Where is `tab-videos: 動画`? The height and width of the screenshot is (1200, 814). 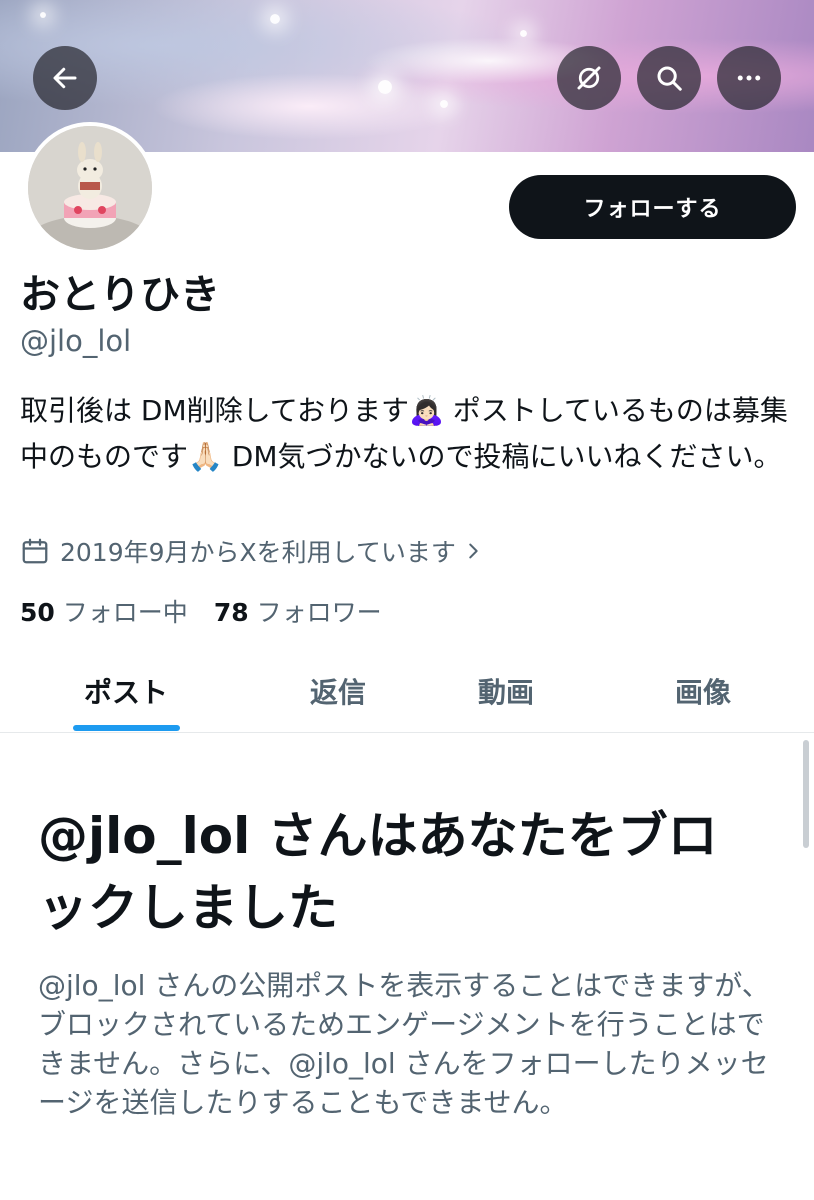
tab-videos: 動画 is located at coordinates (506, 691).